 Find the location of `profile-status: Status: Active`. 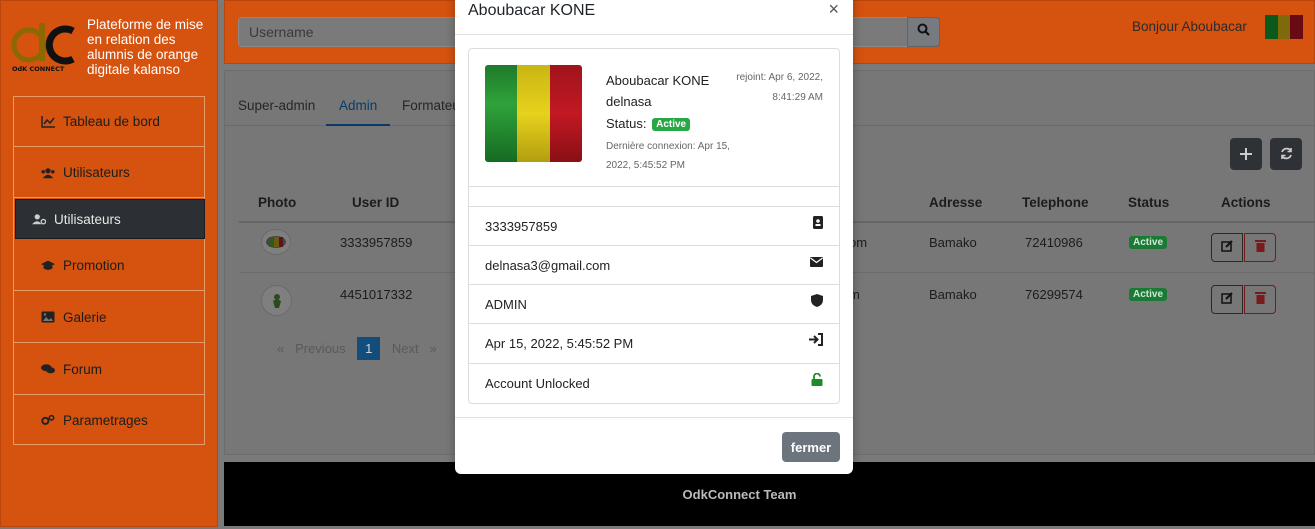

profile-status: Status: Active is located at coordinates (648, 124).